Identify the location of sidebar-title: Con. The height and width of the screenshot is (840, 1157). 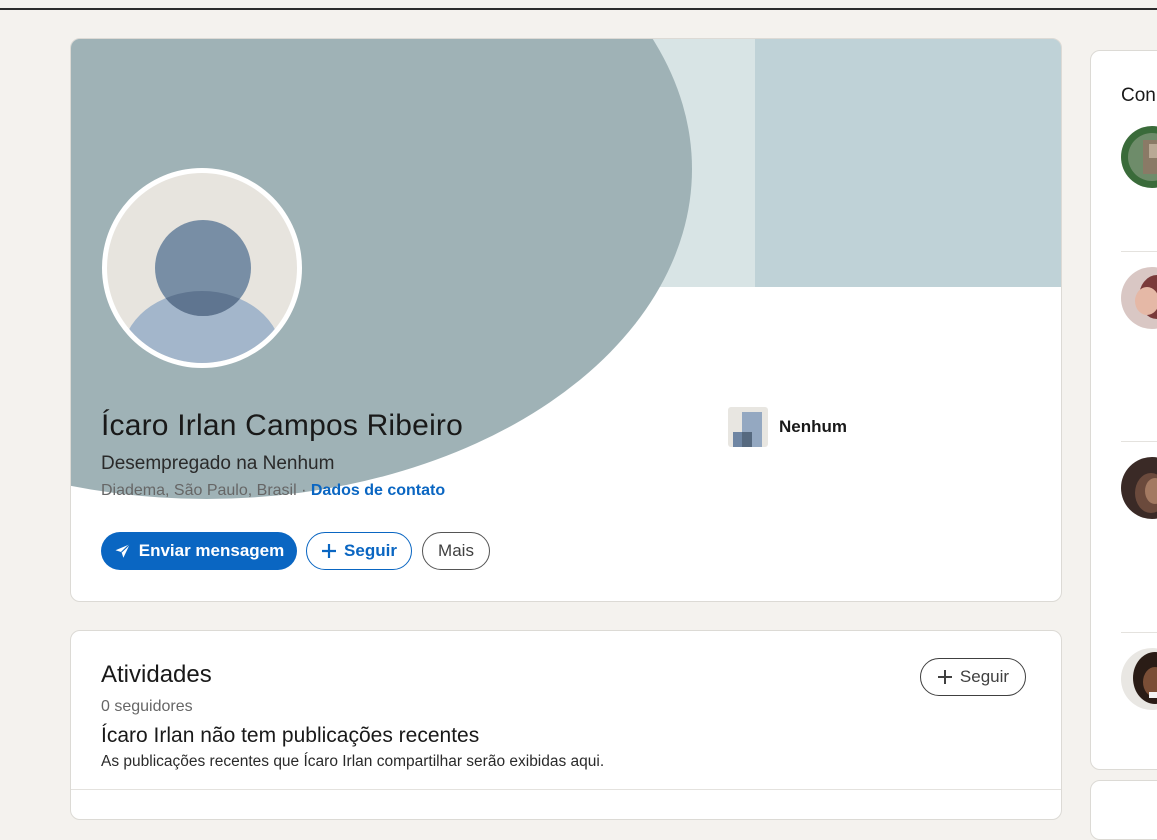
(1138, 95).